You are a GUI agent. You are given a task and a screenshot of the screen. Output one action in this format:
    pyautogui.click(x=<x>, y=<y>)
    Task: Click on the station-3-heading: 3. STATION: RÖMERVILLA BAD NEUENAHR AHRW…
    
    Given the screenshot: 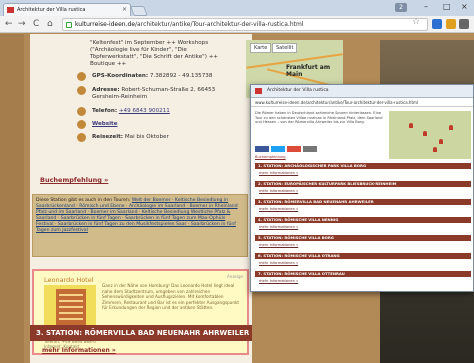 What is the action you would take?
    pyautogui.click(x=141, y=333)
    